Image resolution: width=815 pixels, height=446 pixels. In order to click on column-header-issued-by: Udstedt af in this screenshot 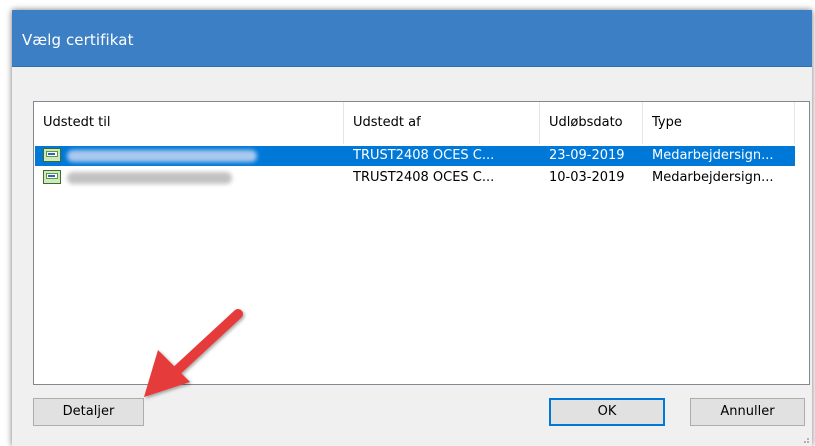, I will do `click(442, 123)`.